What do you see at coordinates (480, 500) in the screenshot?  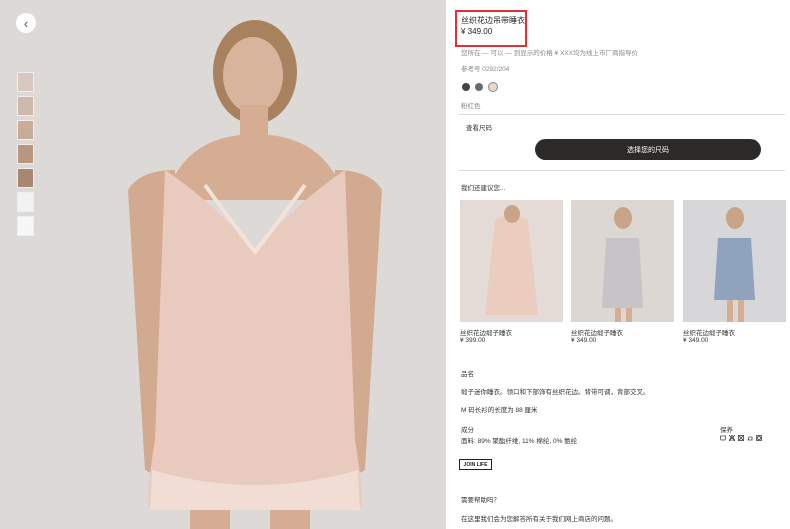 I see `help-heading: 需要帮助吗？` at bounding box center [480, 500].